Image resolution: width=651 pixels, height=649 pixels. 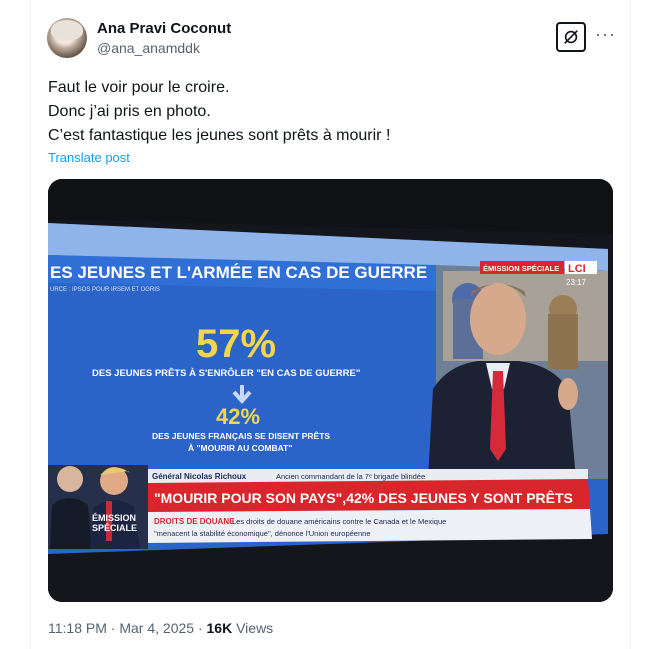 I want to click on emission-label-1: ÉMISSION, so click(x=114, y=518).